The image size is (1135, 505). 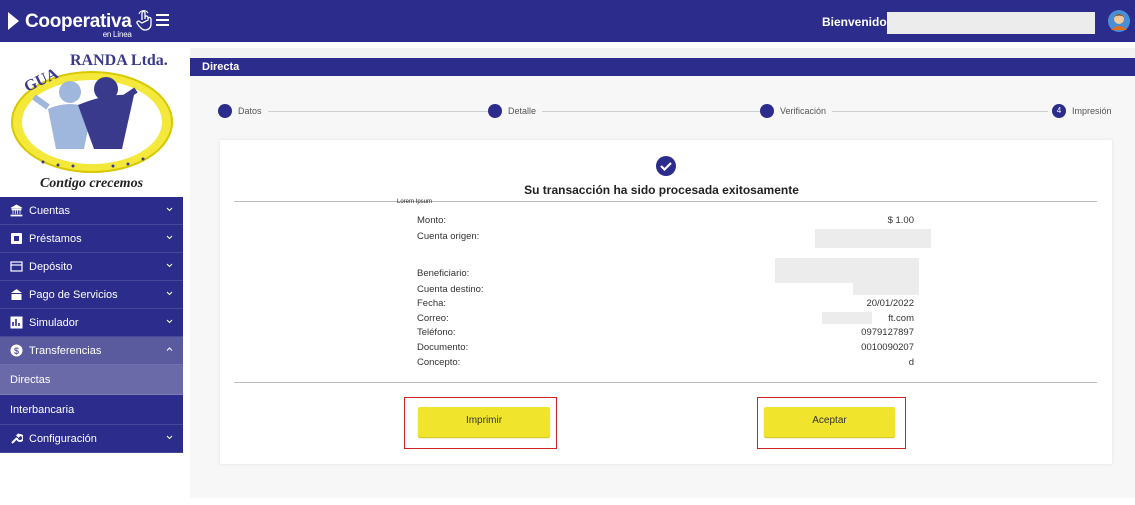 I want to click on step-verificacion: Verificación, so click(x=796, y=111).